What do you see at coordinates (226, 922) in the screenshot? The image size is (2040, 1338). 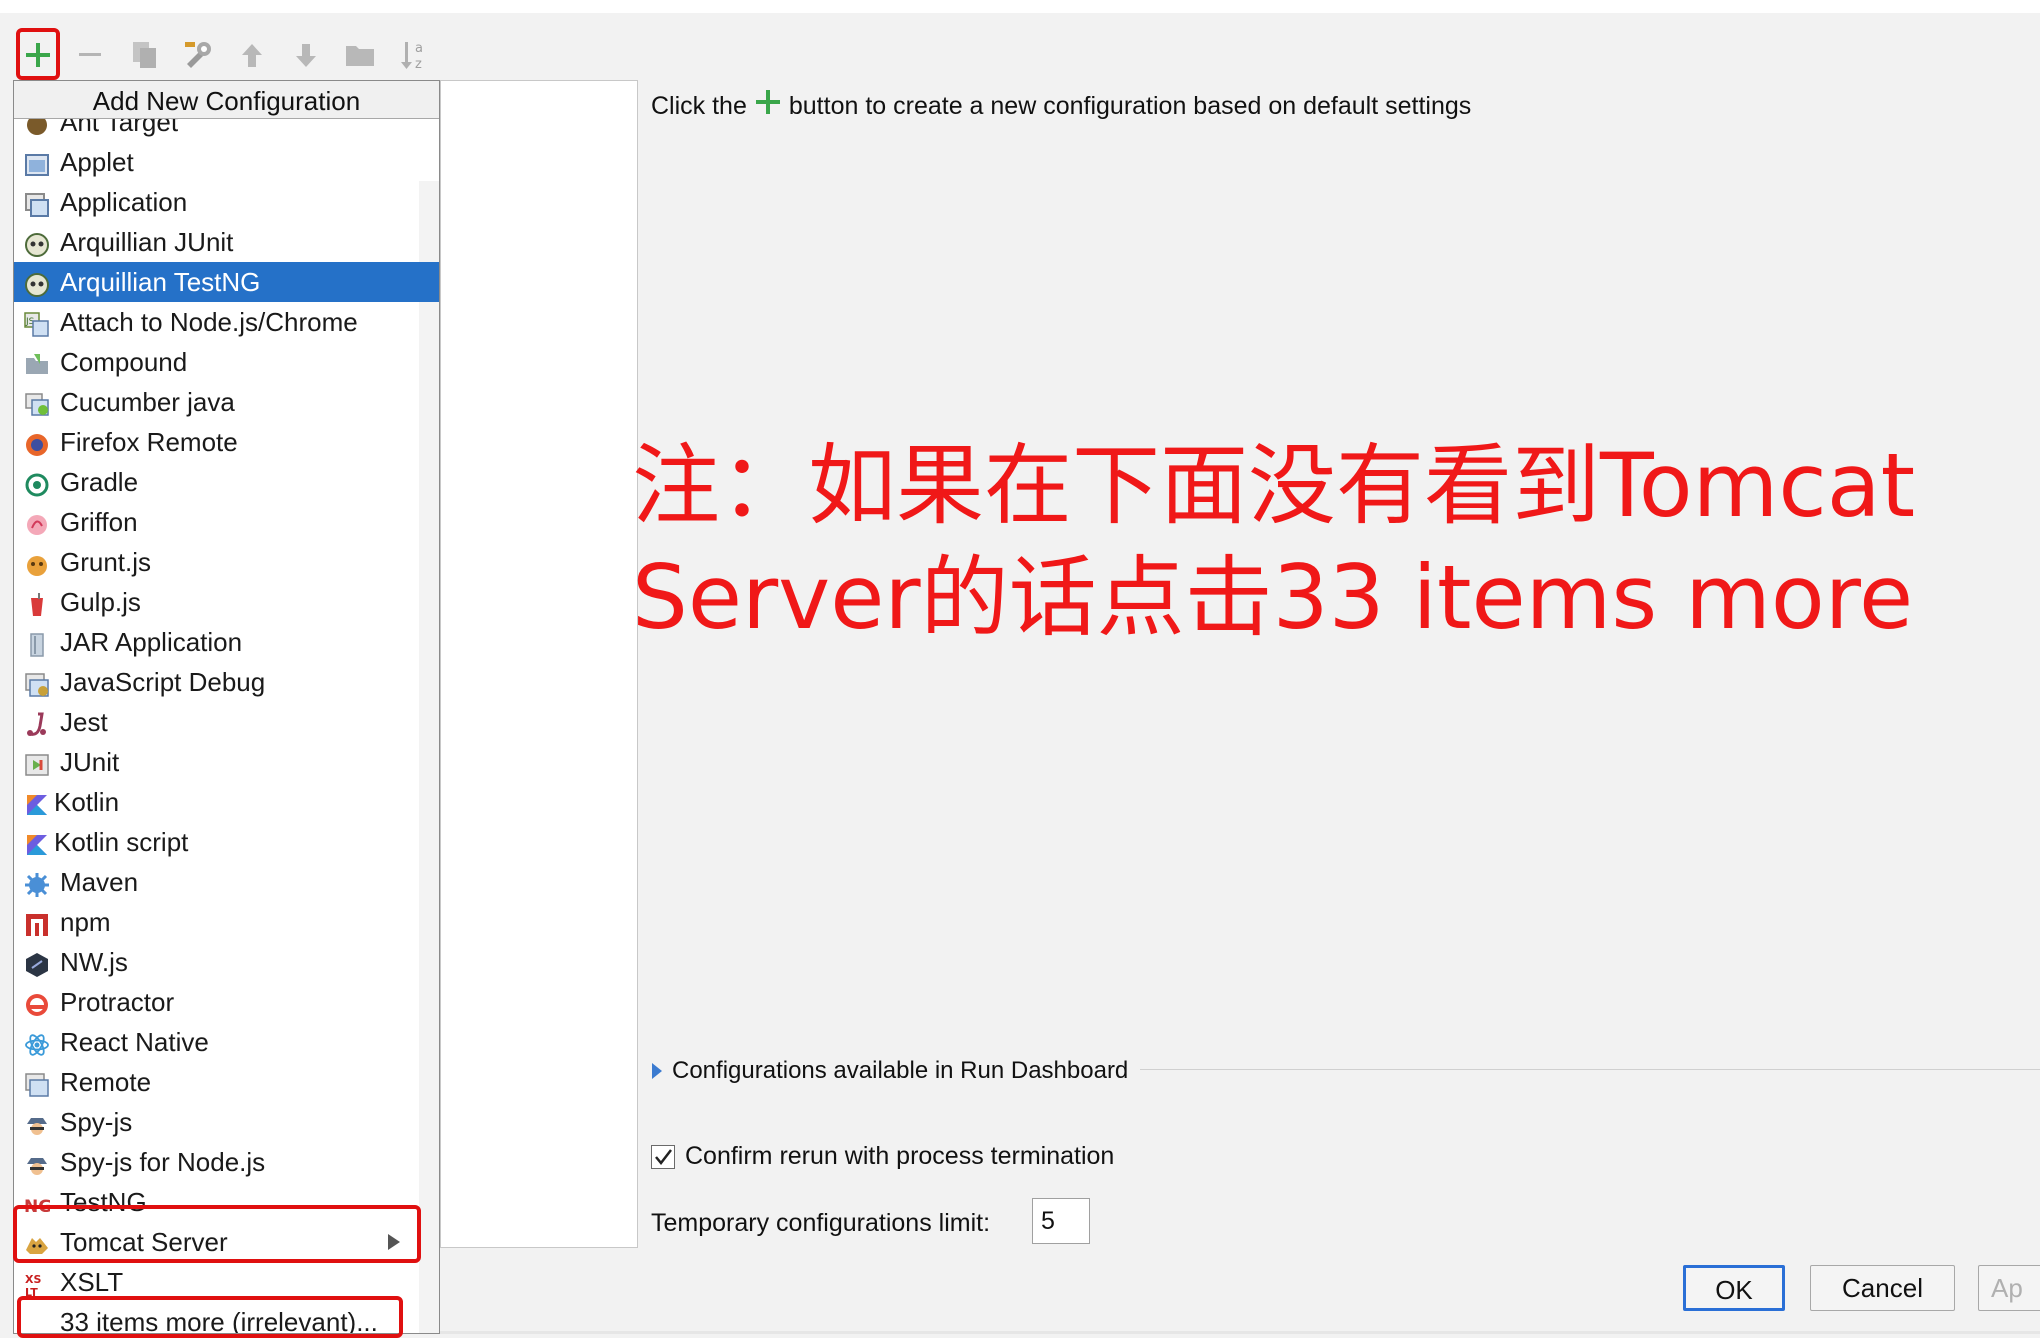 I see `popup-item: npm` at bounding box center [226, 922].